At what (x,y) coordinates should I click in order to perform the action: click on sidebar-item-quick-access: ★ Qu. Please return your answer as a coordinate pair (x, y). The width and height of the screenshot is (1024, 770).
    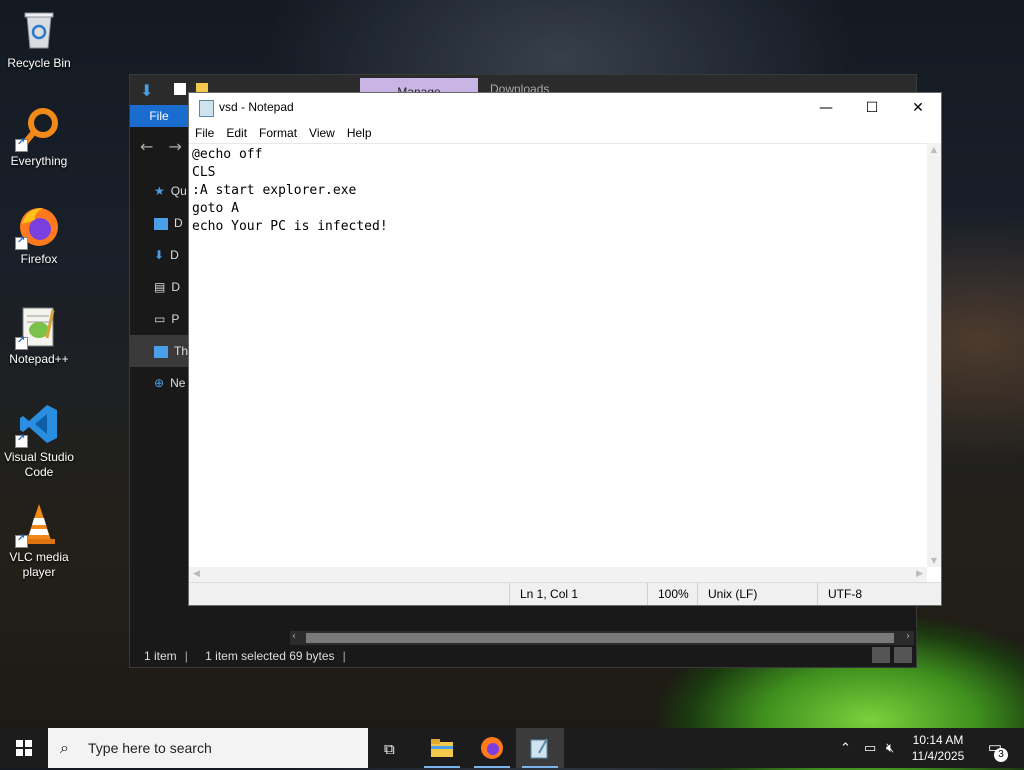
    Looking at the image, I should click on (160, 191).